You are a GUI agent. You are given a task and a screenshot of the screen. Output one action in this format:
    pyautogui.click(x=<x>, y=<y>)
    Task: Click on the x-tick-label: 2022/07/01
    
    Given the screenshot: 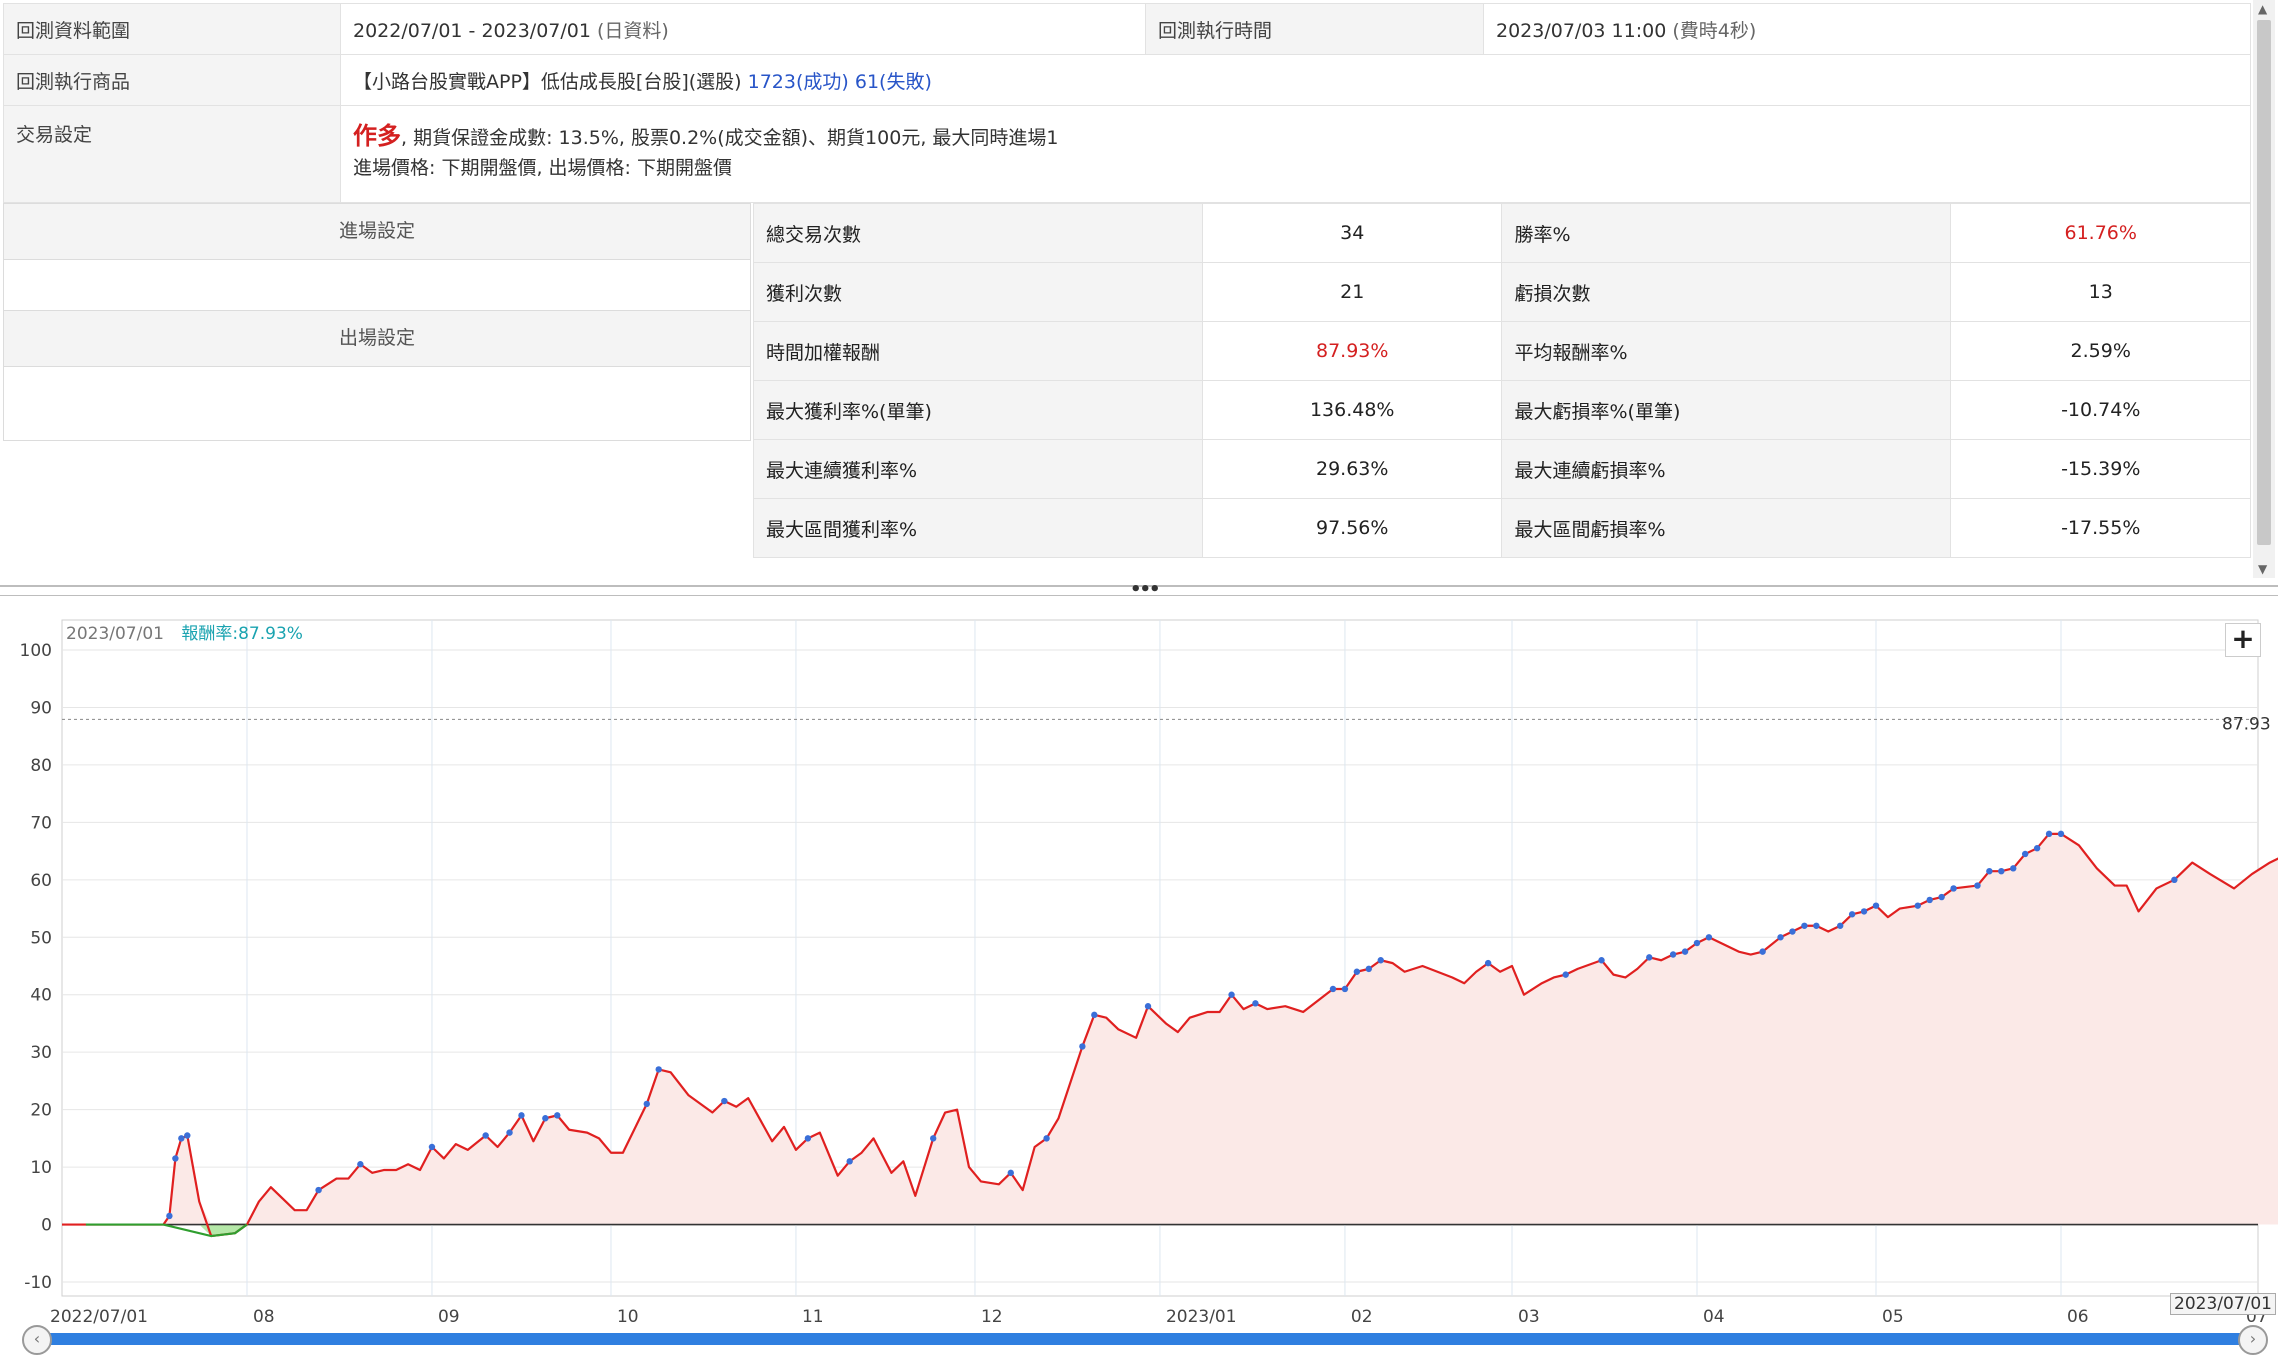 What is the action you would take?
    pyautogui.click(x=99, y=1317)
    